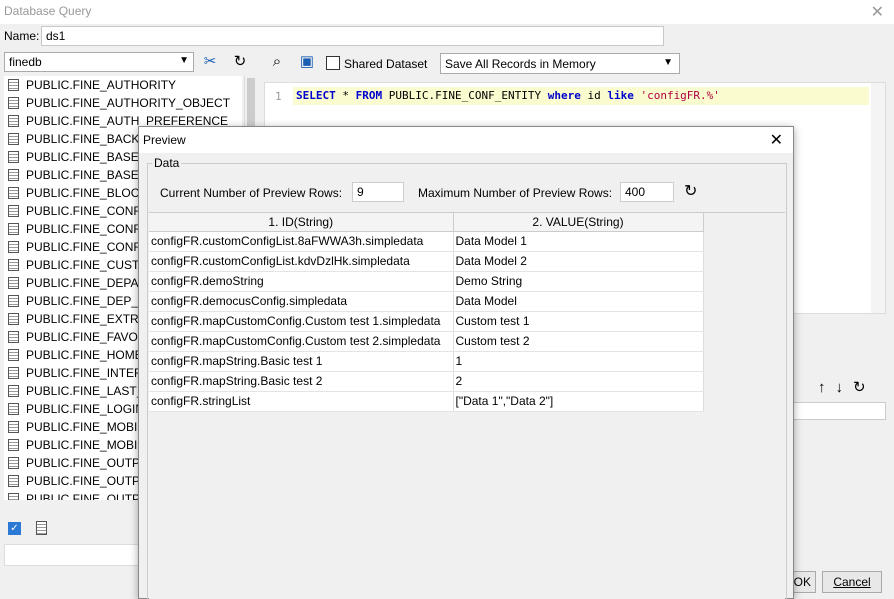  I want to click on save-icon: ▣, so click(307, 62).